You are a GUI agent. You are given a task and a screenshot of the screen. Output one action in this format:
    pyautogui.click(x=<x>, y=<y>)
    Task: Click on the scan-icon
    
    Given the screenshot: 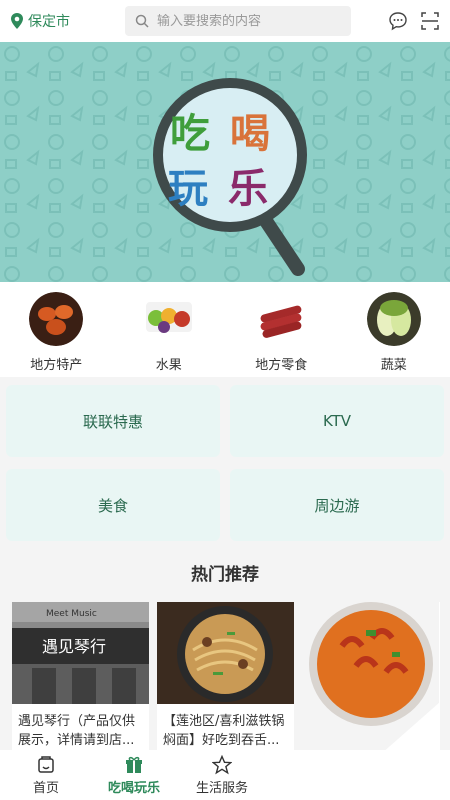 What is the action you would take?
    pyautogui.click(x=430, y=21)
    